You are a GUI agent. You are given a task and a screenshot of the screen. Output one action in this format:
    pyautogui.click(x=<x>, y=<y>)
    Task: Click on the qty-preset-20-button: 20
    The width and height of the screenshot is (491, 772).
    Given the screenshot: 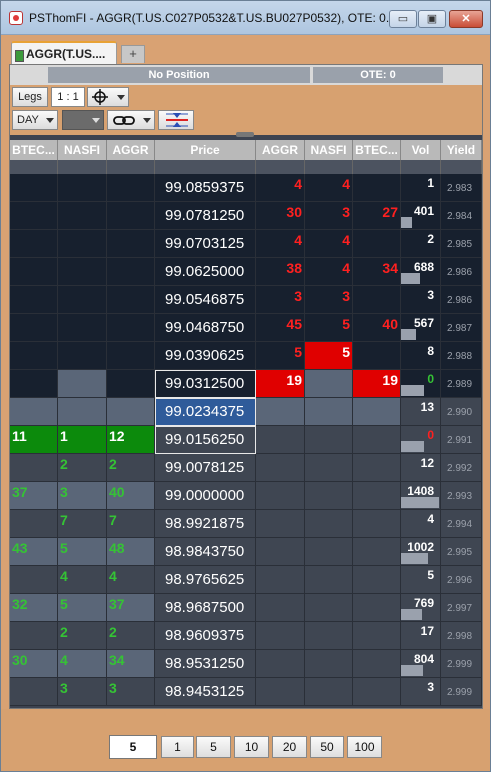 What is the action you would take?
    pyautogui.click(x=289, y=747)
    